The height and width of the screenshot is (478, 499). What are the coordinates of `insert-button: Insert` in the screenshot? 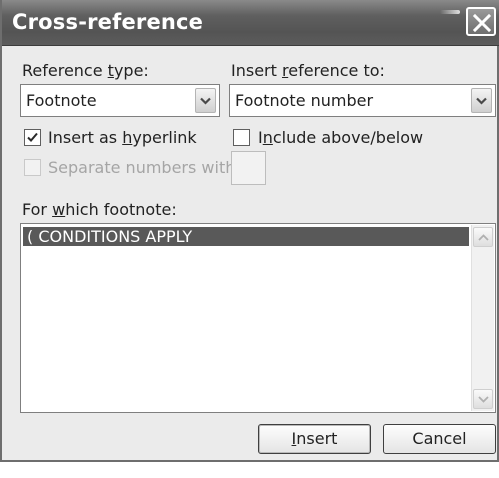 It's located at (314, 439).